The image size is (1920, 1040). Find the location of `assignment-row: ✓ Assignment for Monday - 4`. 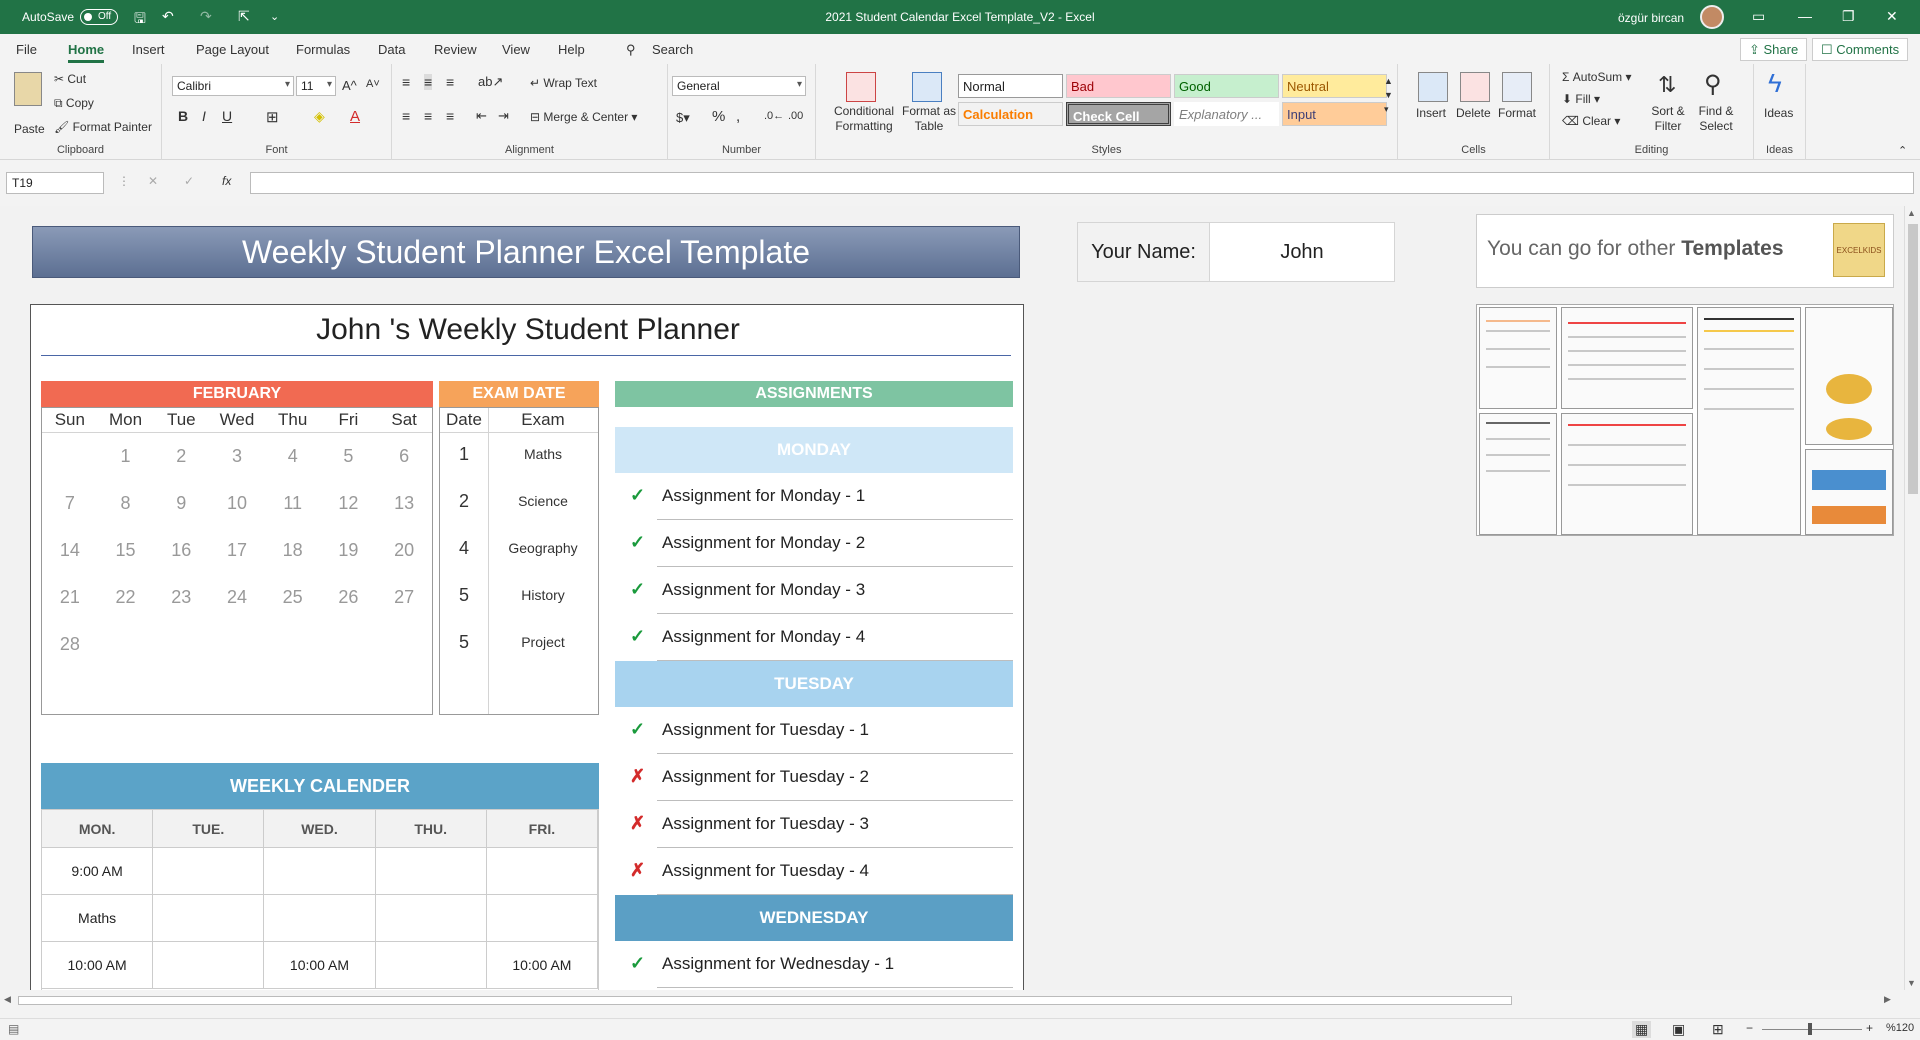

assignment-row: ✓ Assignment for Monday - 4 is located at coordinates (814, 637).